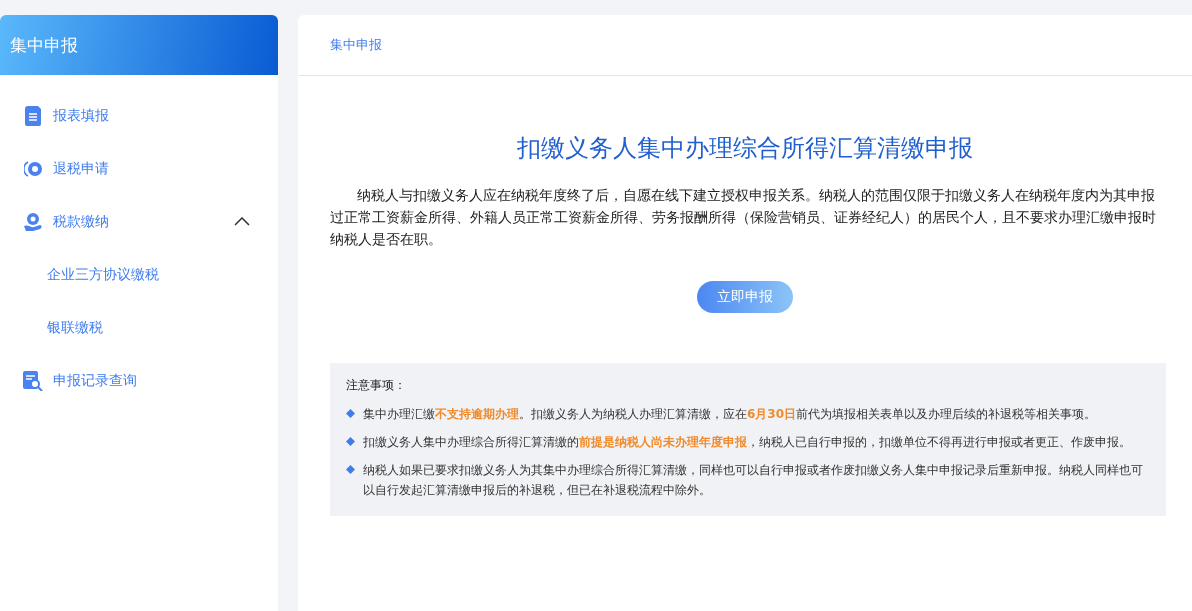 The image size is (1192, 611). What do you see at coordinates (33, 115) in the screenshot?
I see `document-icon` at bounding box center [33, 115].